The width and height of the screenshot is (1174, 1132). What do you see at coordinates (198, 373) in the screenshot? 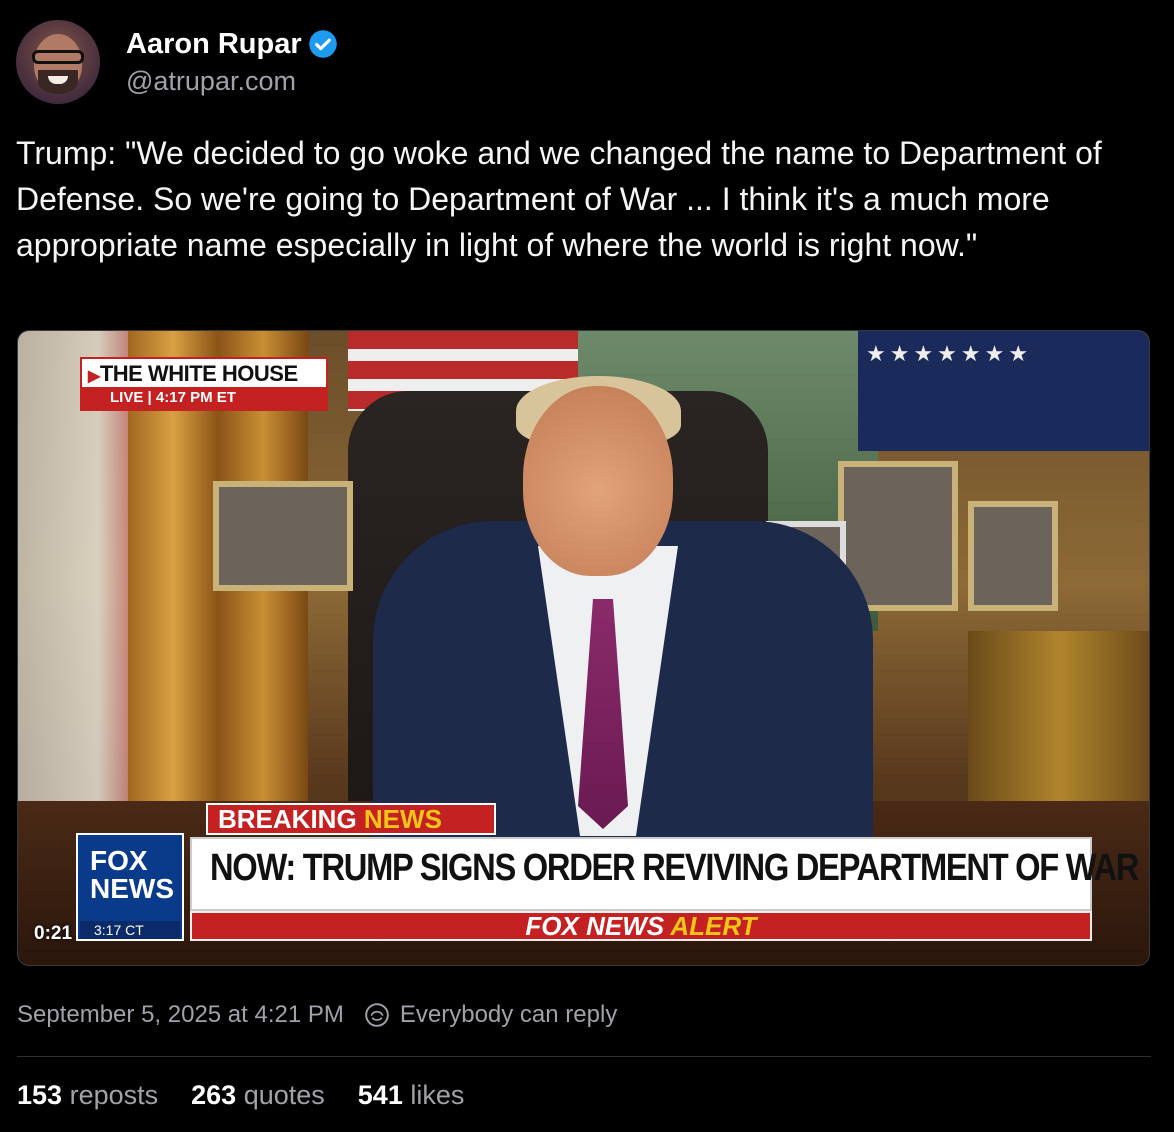
I see `location-bug-text: THE WHITE HOUSE` at bounding box center [198, 373].